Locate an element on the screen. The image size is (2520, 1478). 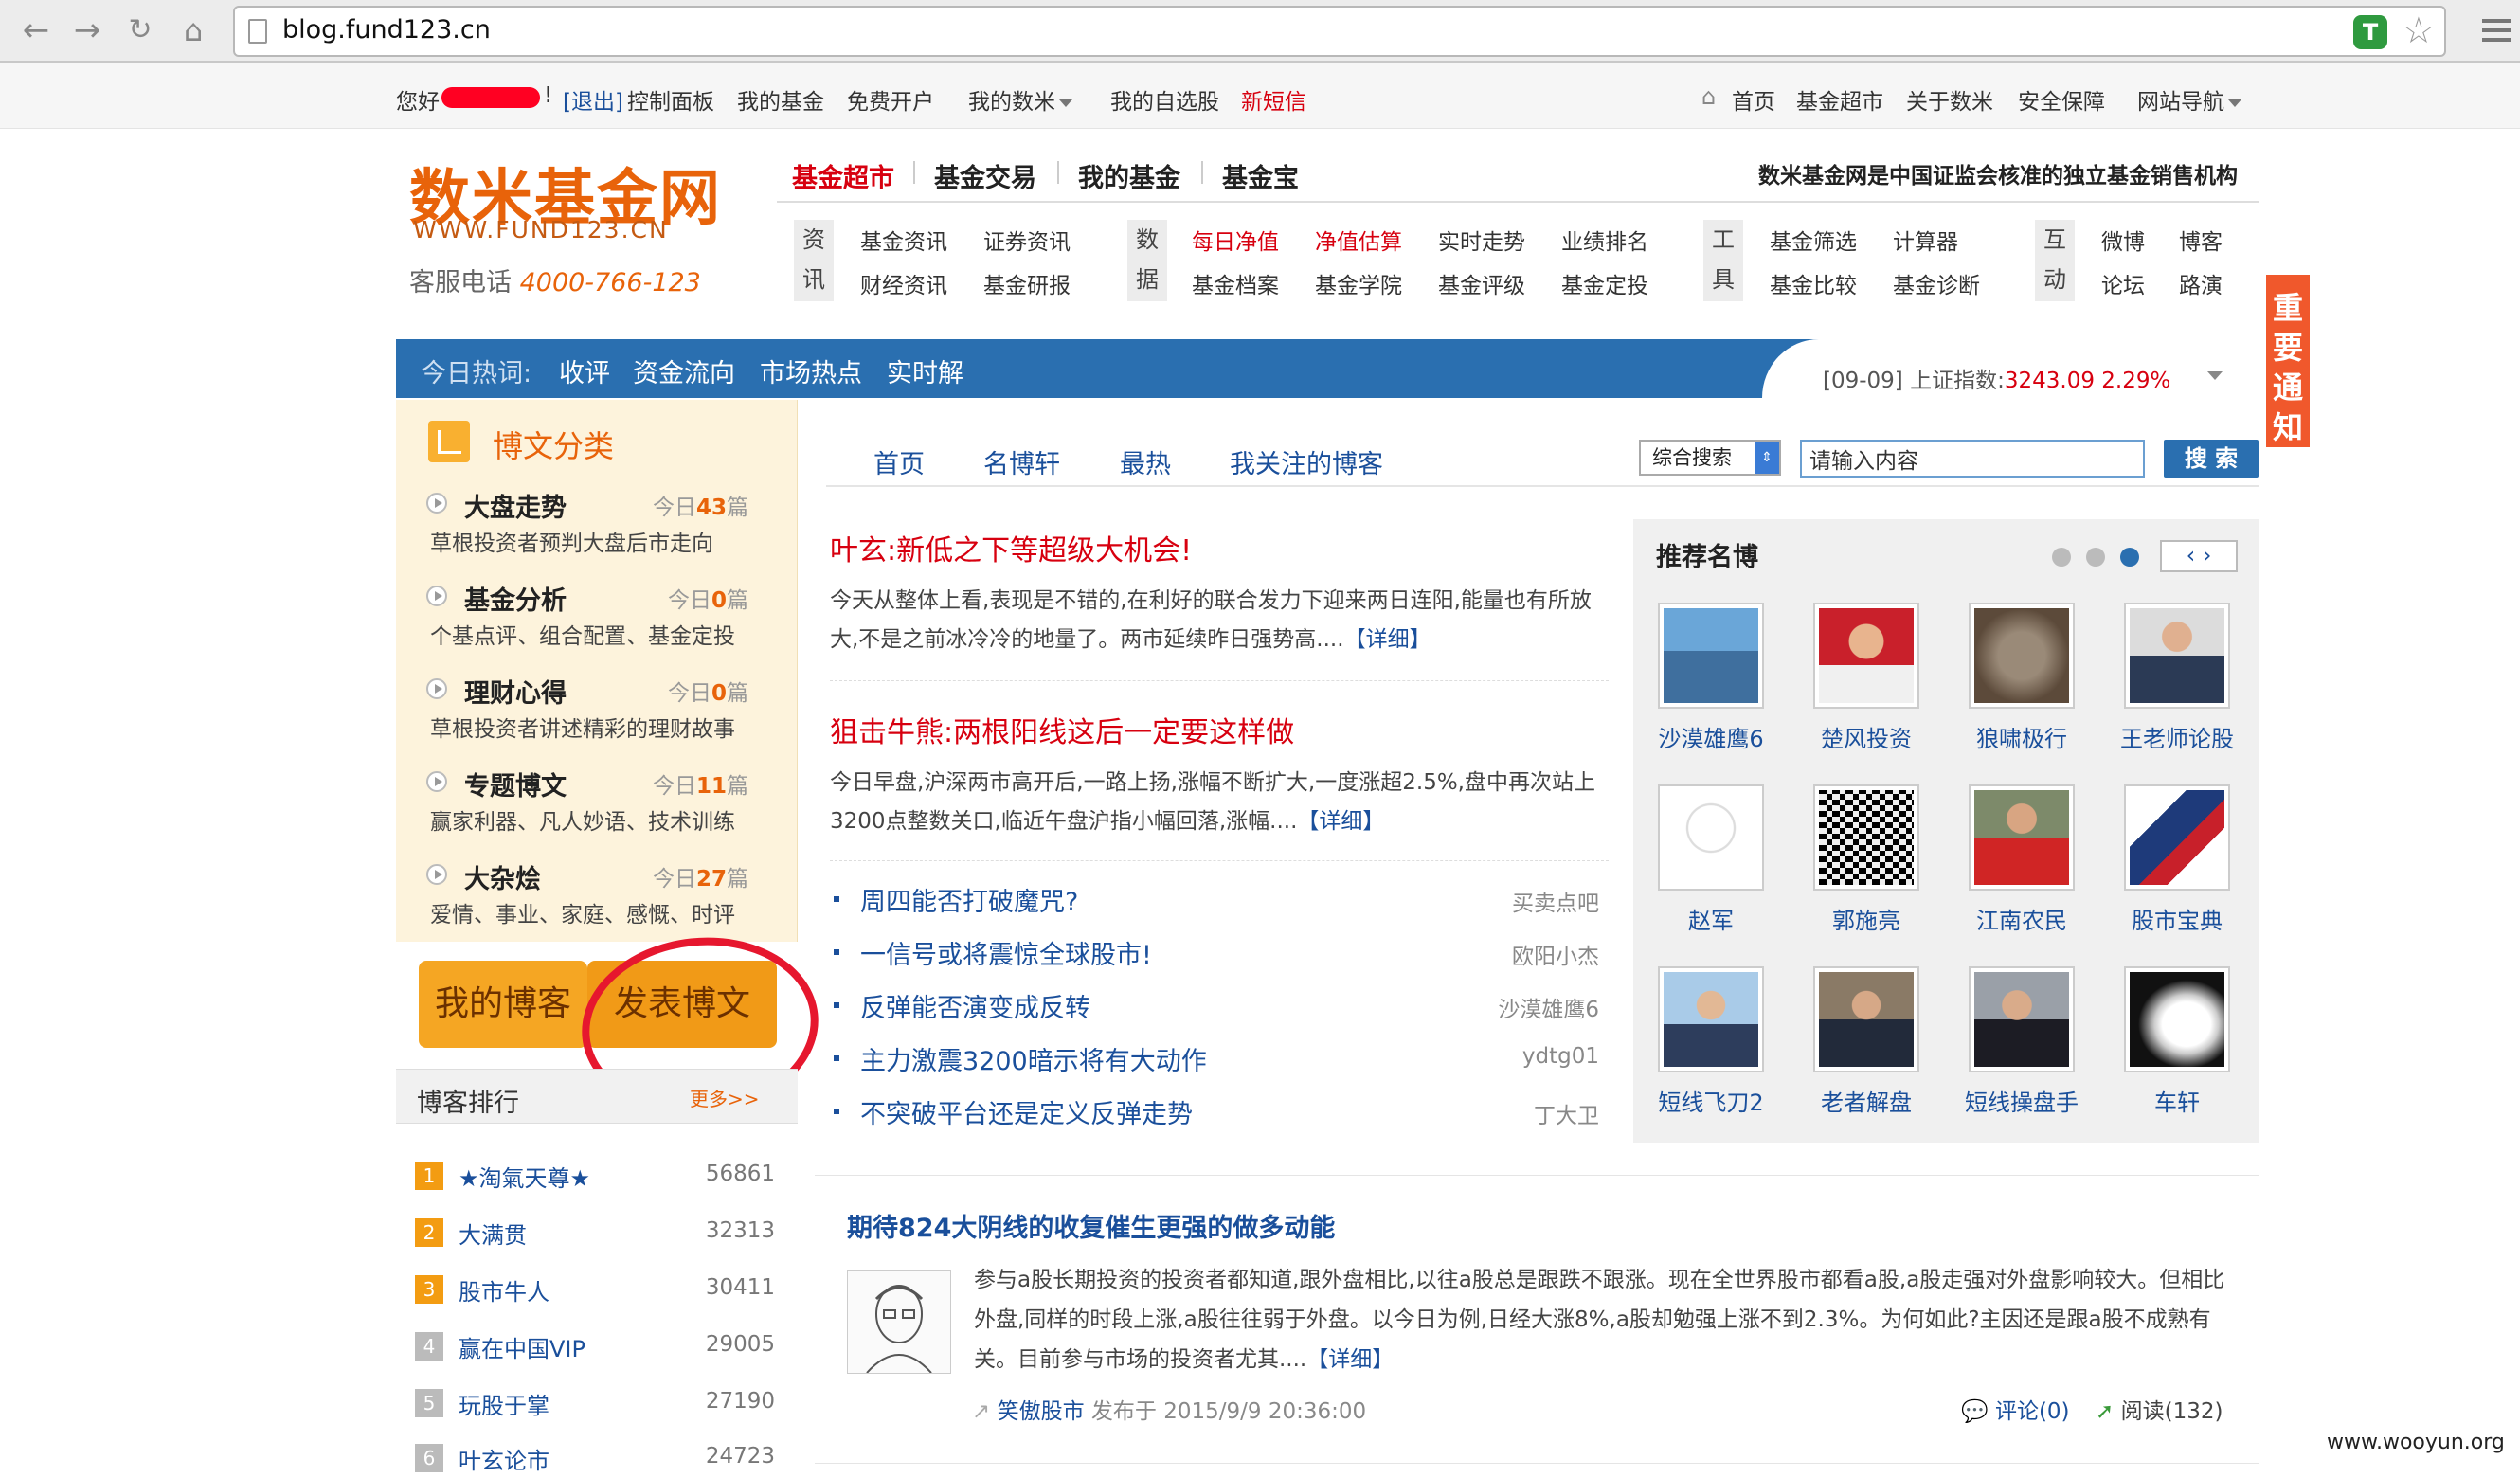
chevron-right-icon: › is located at coordinates (2207, 555).